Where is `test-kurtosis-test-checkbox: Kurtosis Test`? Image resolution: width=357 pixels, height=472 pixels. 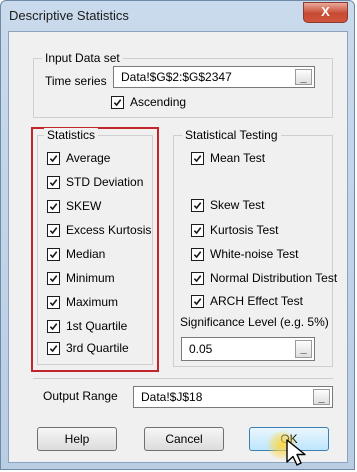 test-kurtosis-test-checkbox: Kurtosis Test is located at coordinates (234, 230).